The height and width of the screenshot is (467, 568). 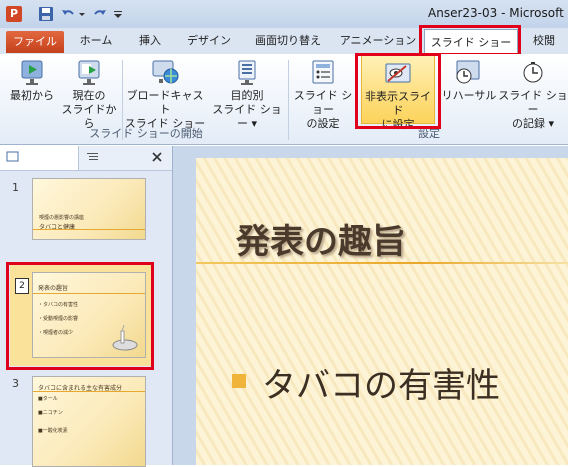 I want to click on slide-thumbnail-3: タバコに含まれる主な有害成分 ■タール ■ニコチン ■一酸化炭素, so click(x=89, y=421).